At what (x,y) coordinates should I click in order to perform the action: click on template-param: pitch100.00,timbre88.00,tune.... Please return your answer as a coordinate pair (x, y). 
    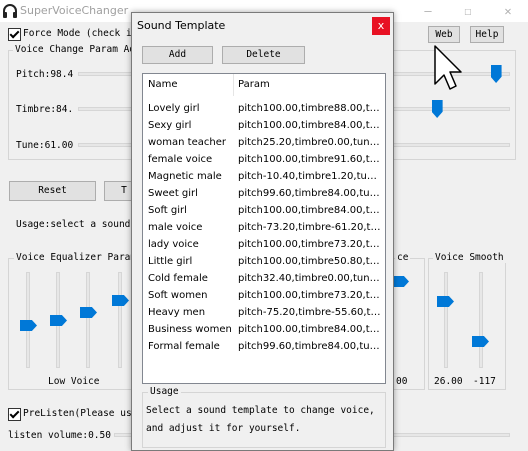
    Looking at the image, I should click on (310, 108).